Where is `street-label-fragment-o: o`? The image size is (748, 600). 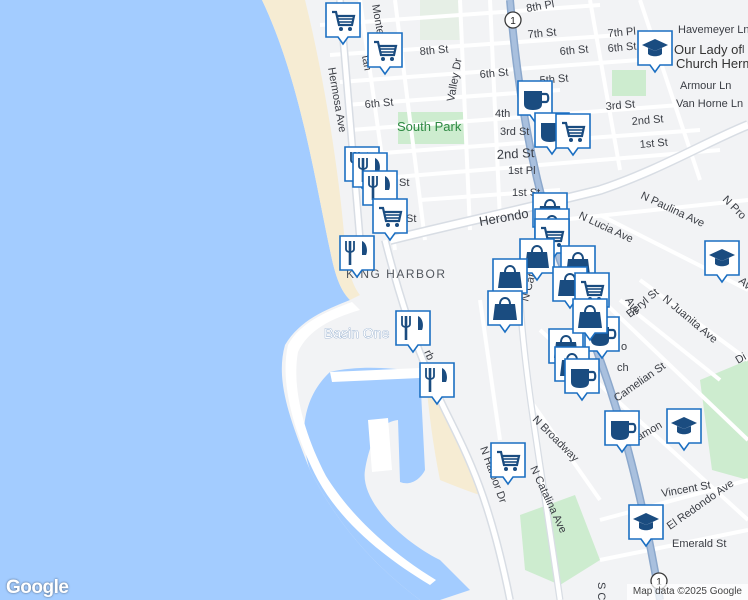 street-label-fragment-o: o is located at coordinates (624, 347).